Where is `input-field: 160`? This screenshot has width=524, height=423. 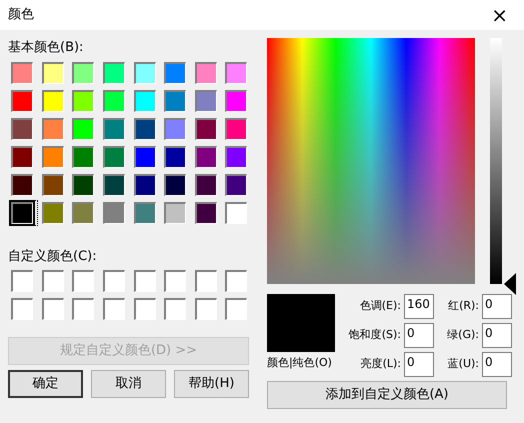
input-field: 160 is located at coordinates (419, 306).